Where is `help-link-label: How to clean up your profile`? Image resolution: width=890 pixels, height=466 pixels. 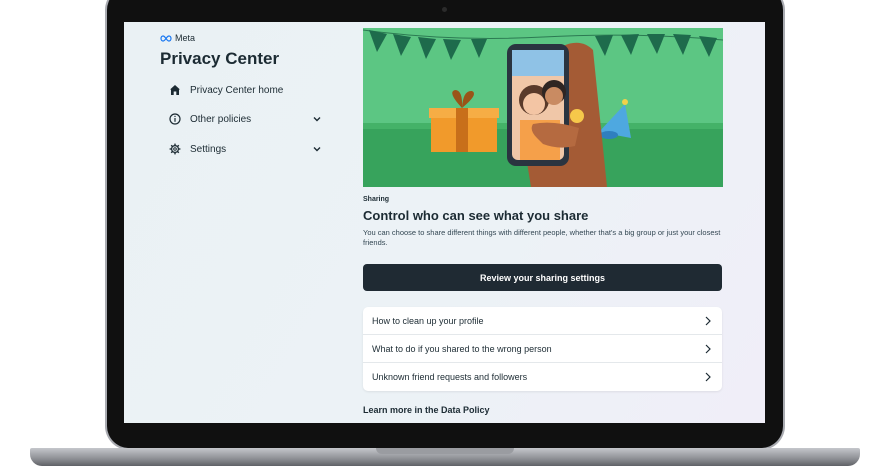 help-link-label: How to clean up your profile is located at coordinates (428, 320).